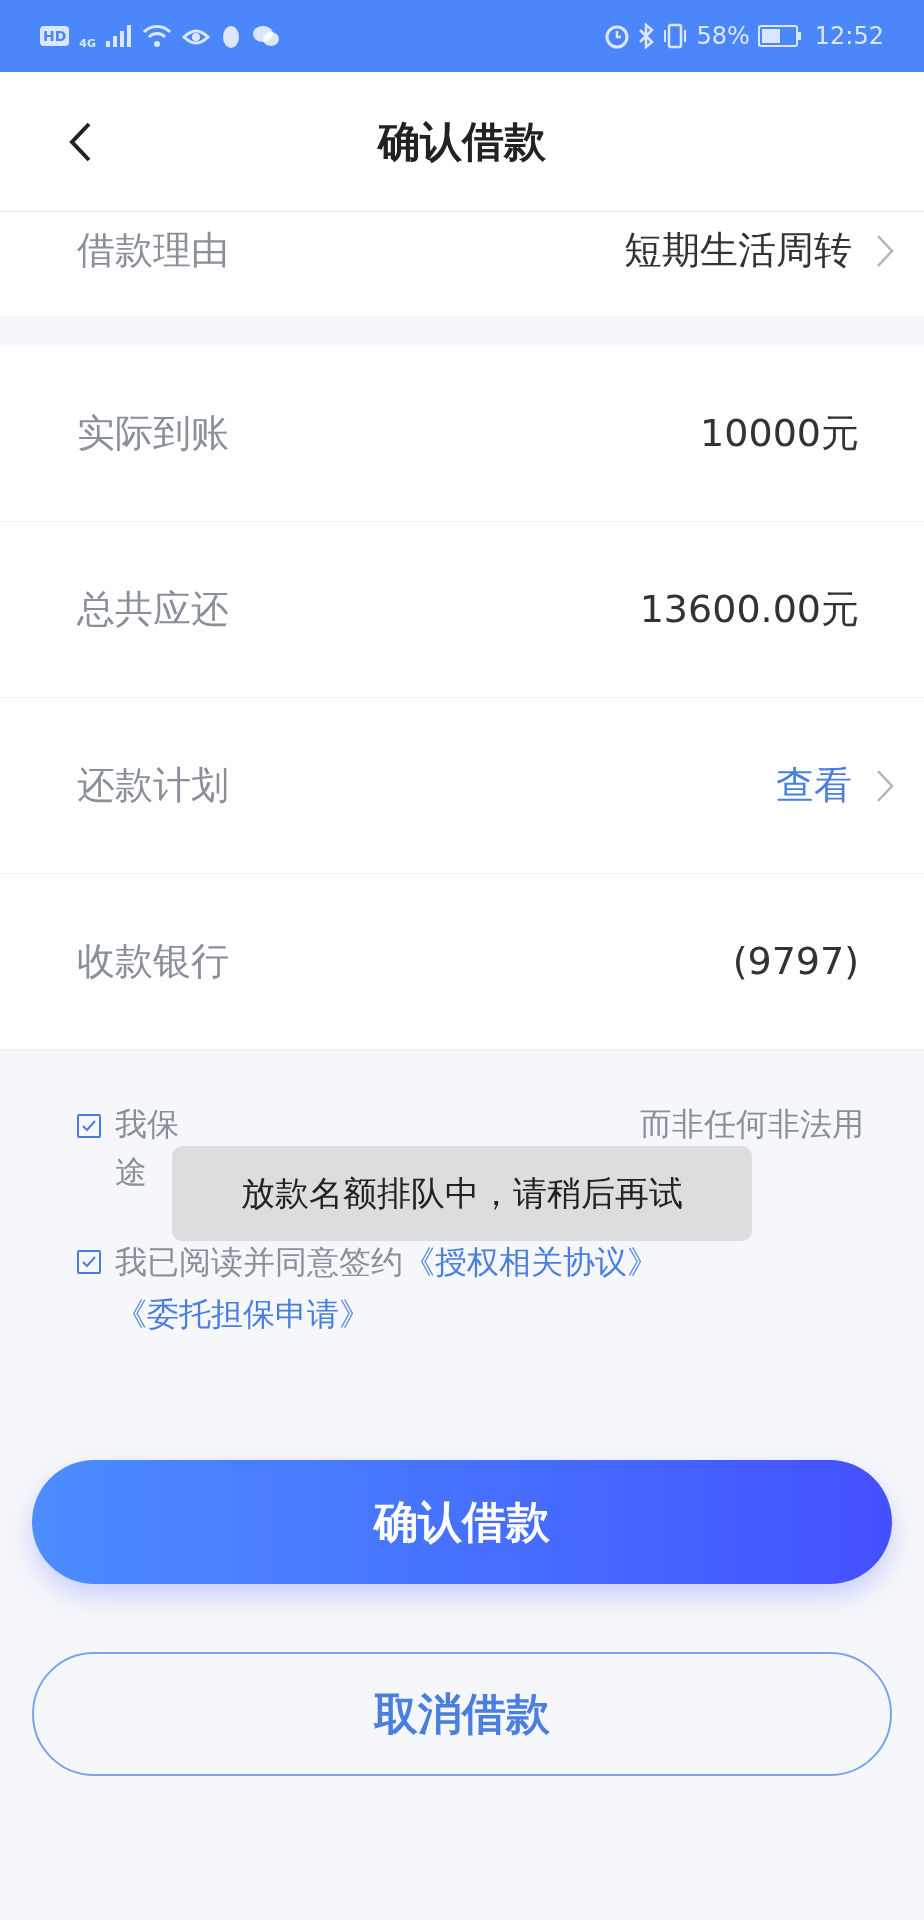  What do you see at coordinates (266, 36) in the screenshot?
I see `chat-icon` at bounding box center [266, 36].